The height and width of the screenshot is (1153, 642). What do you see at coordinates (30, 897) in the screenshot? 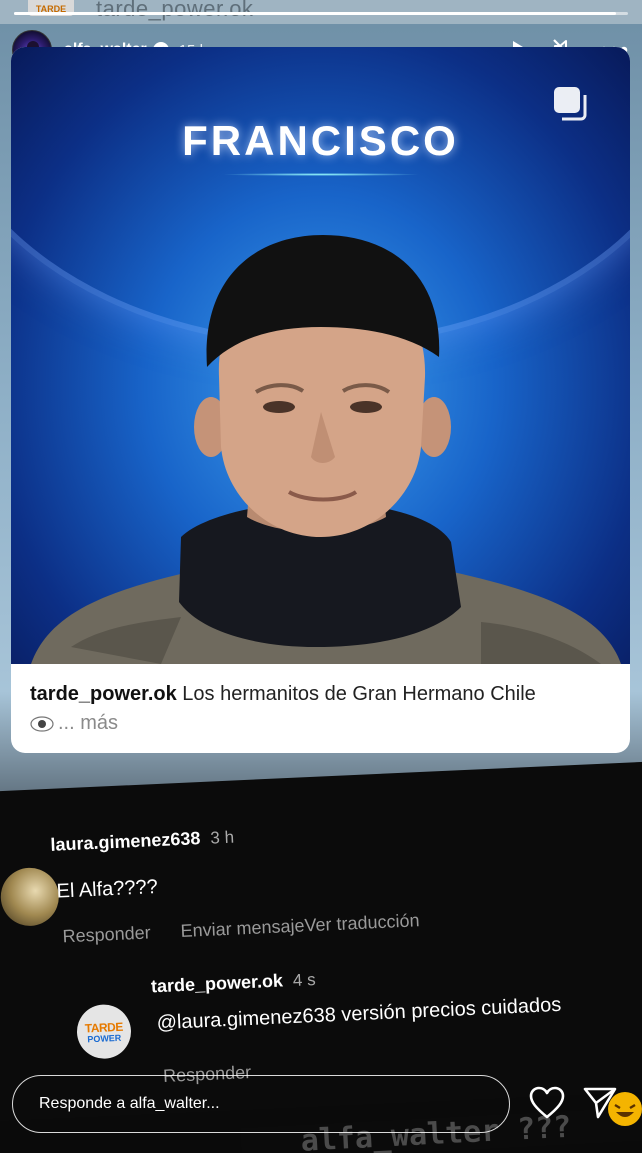
I see `comment-avatar` at bounding box center [30, 897].